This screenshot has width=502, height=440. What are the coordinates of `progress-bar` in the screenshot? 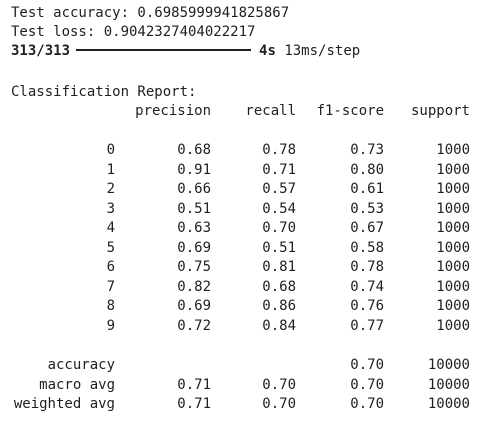 It's located at (164, 50).